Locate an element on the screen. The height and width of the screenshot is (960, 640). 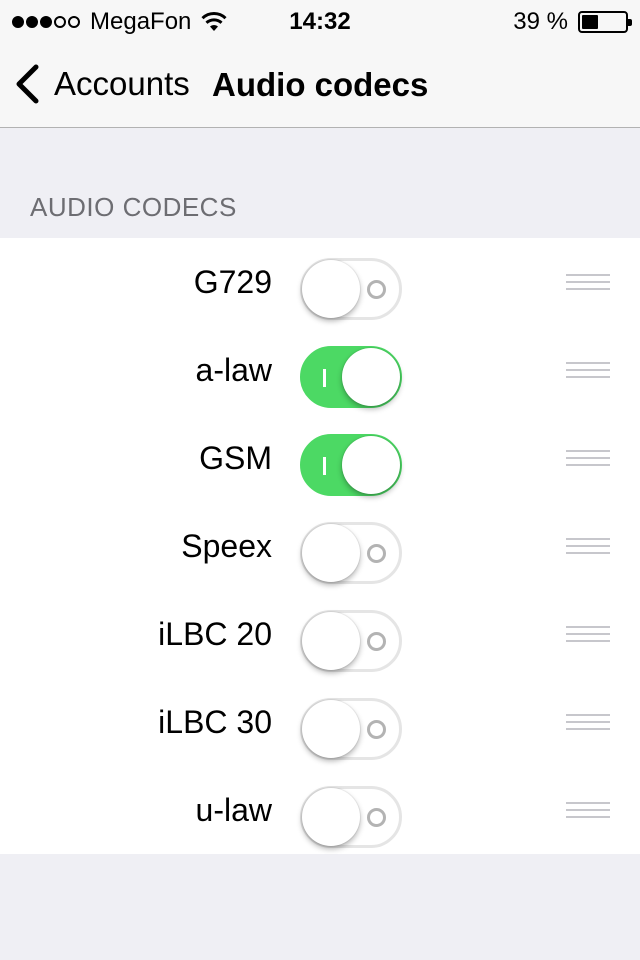
list-item: iLBC 20 is located at coordinates (320, 634).